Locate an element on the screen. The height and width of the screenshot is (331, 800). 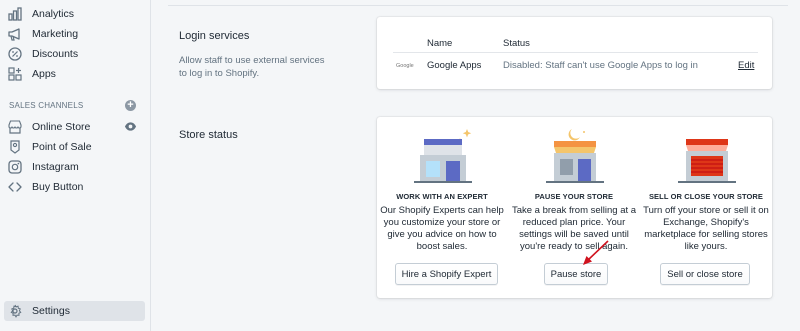
sidebar-item-buy-button: Buy Button is located at coordinates (74, 187).